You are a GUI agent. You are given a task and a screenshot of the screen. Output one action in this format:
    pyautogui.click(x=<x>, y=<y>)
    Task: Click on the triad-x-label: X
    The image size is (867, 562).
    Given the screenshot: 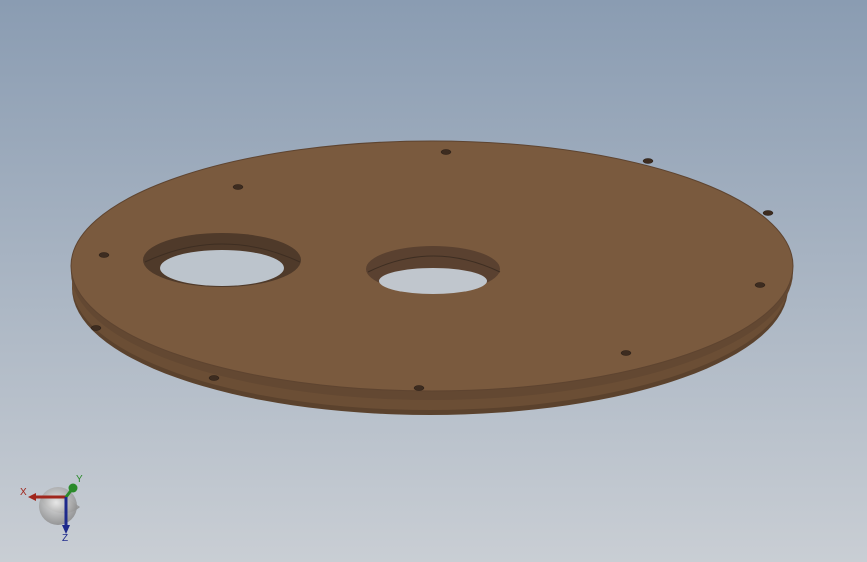 What is the action you would take?
    pyautogui.click(x=23, y=492)
    